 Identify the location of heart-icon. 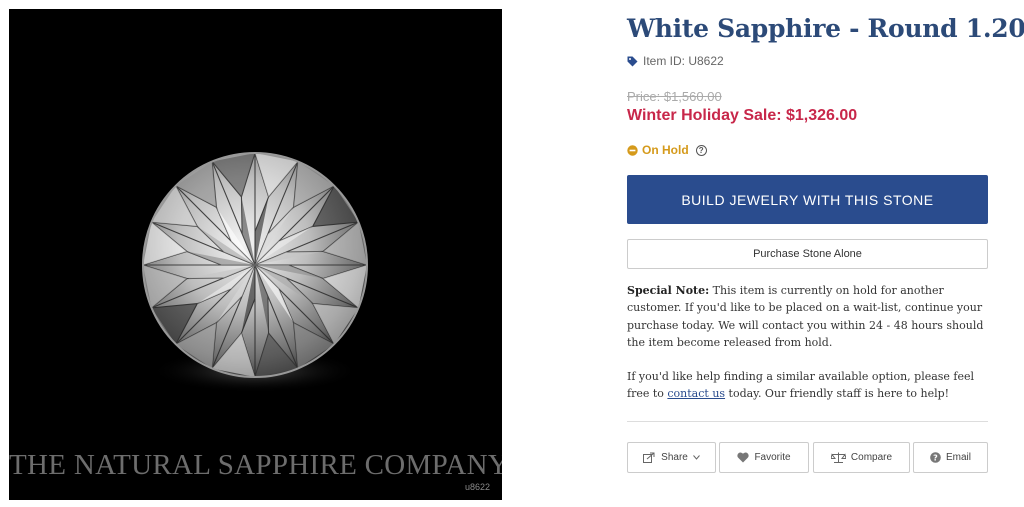
(743, 457).